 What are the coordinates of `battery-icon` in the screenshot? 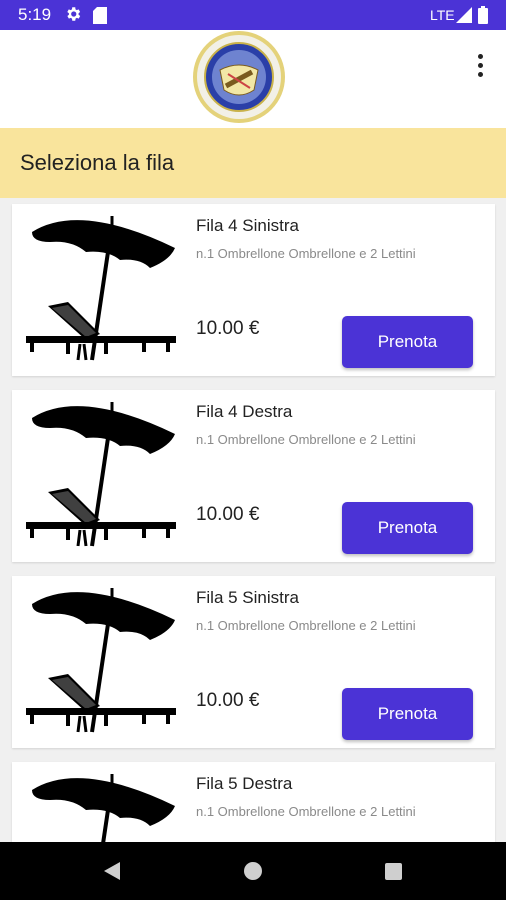 It's located at (483, 15).